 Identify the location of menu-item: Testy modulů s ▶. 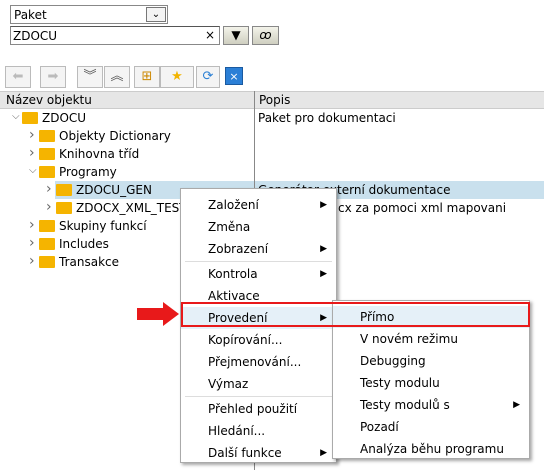
(431, 405).